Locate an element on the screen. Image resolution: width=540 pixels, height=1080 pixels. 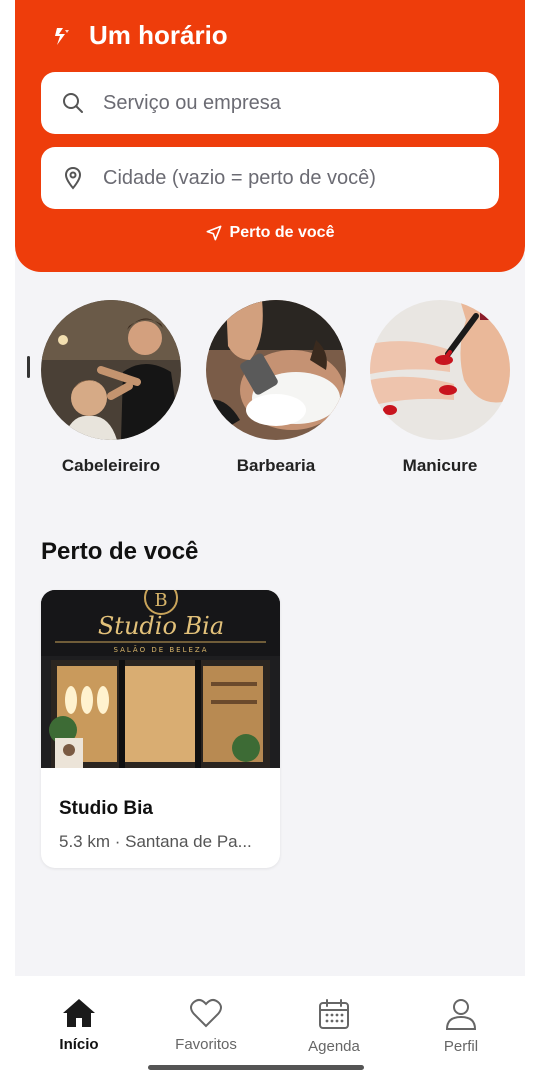
calendar-icon is located at coordinates (334, 1014).